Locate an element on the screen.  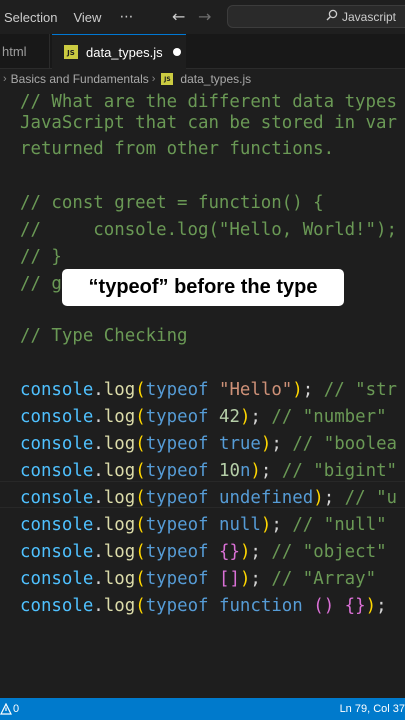
token-comment: // "Array" is located at coordinates (324, 579).